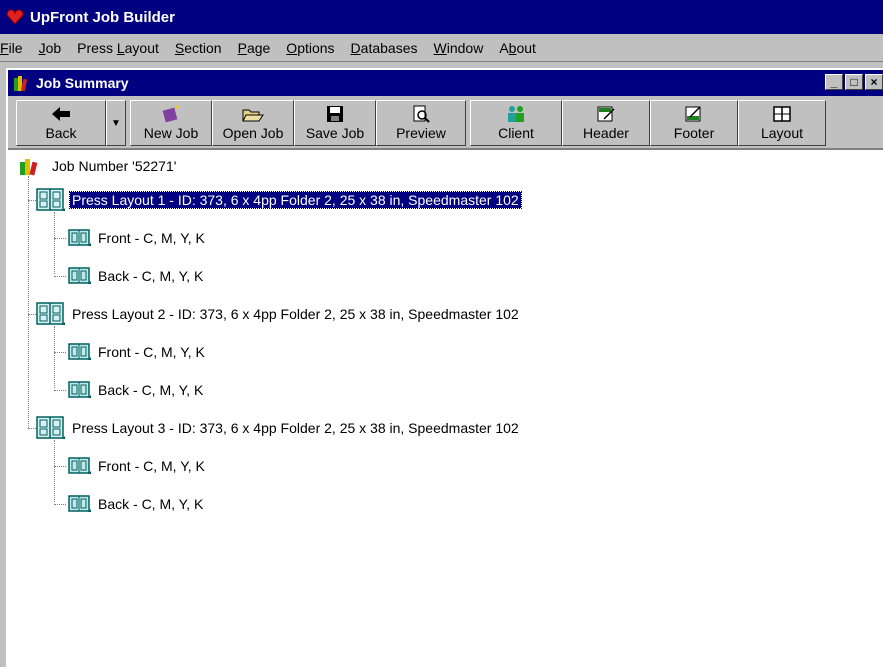  Describe the element at coordinates (15, 48) in the screenshot. I see `menu-item-file: File` at that location.